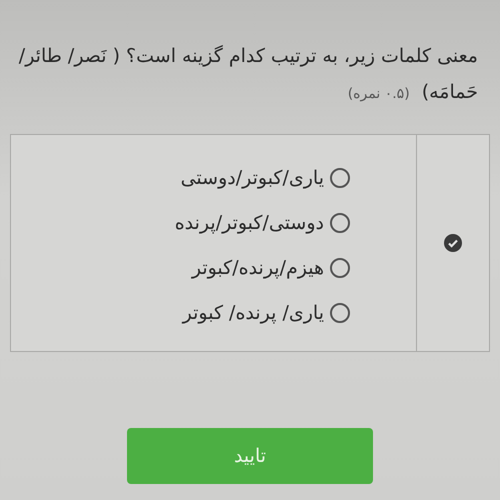 Image resolution: width=500 pixels, height=500 pixels. What do you see at coordinates (249, 223) in the screenshot?
I see `option-label: دوستی/کبوتر/پرنده` at bounding box center [249, 223].